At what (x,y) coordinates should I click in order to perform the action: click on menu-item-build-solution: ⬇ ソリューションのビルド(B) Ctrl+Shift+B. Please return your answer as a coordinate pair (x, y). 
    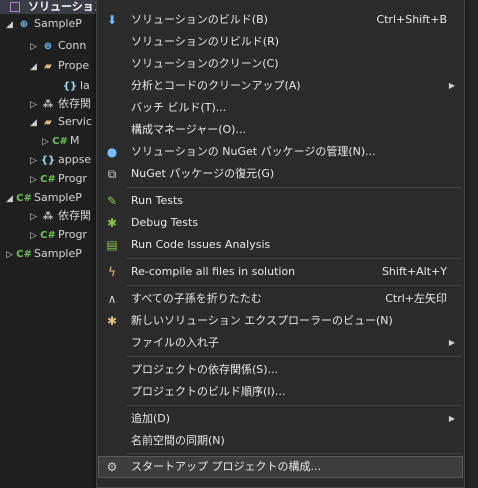
    Looking at the image, I should click on (280, 20).